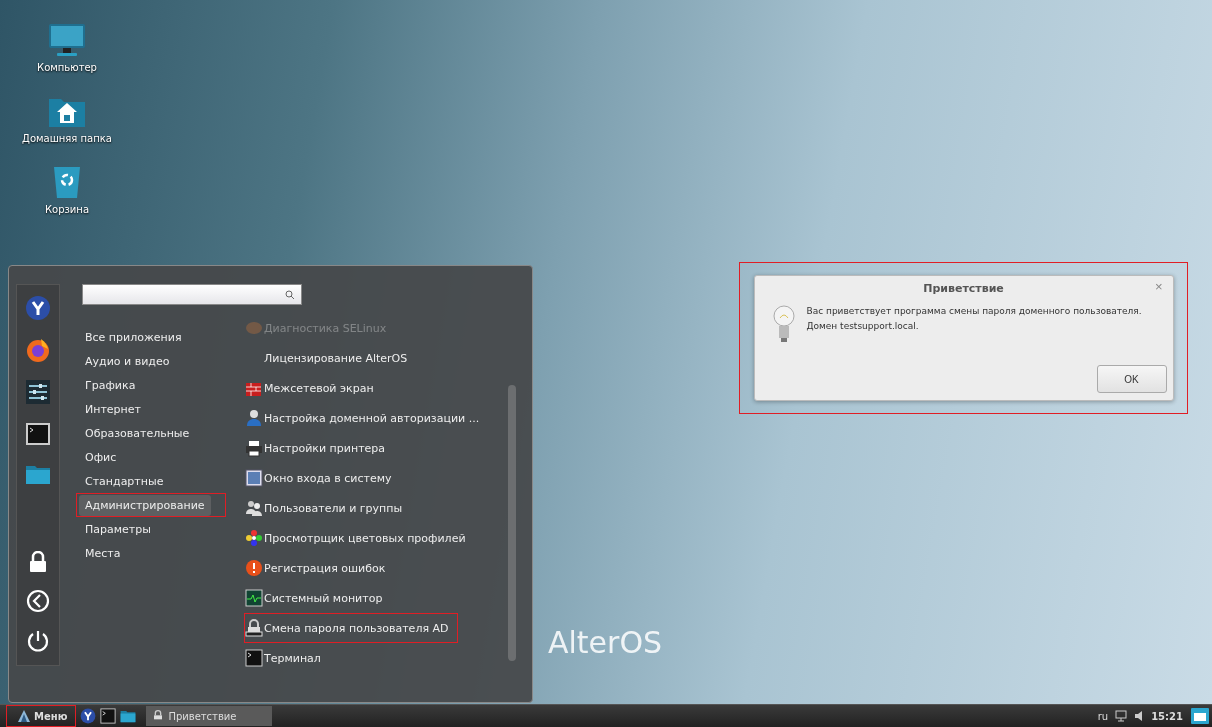 The height and width of the screenshot is (727, 1212). Describe the element at coordinates (110, 385) in the screenshot. I see `category-item: Графика` at that location.